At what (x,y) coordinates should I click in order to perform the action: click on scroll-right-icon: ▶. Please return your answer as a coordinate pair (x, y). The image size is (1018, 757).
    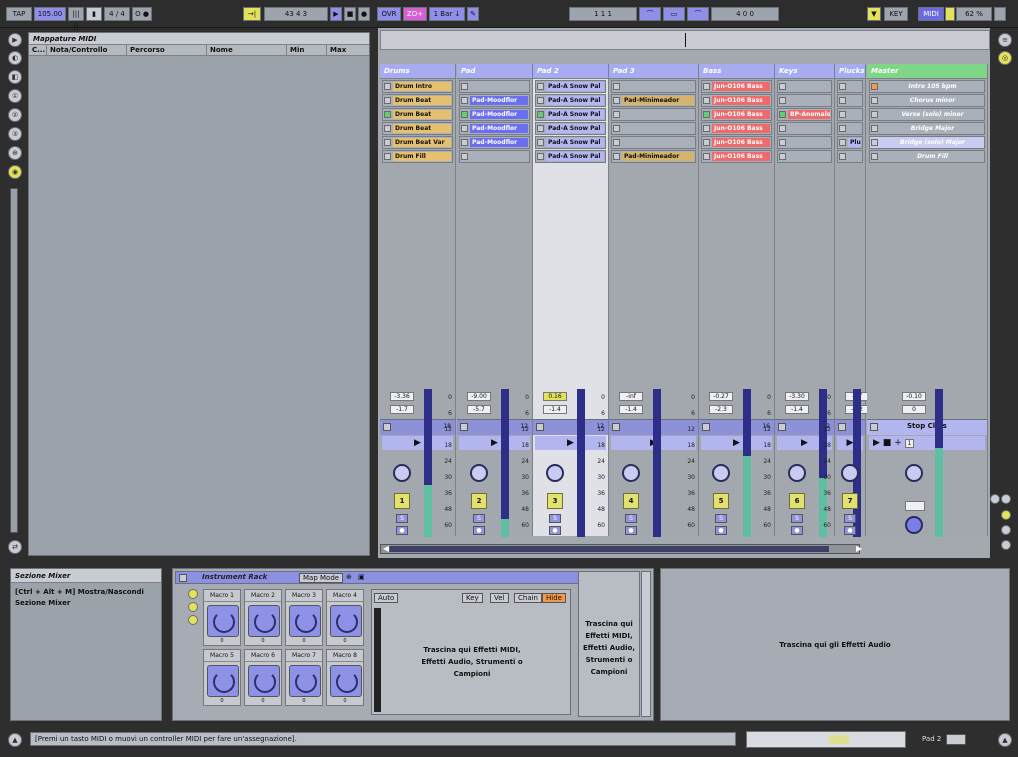
    Looking at the image, I should click on (859, 548).